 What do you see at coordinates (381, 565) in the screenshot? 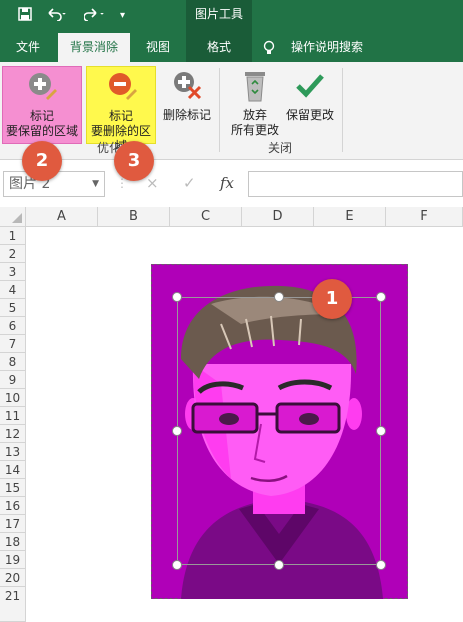
I see `resize-handle-bottom-right` at bounding box center [381, 565].